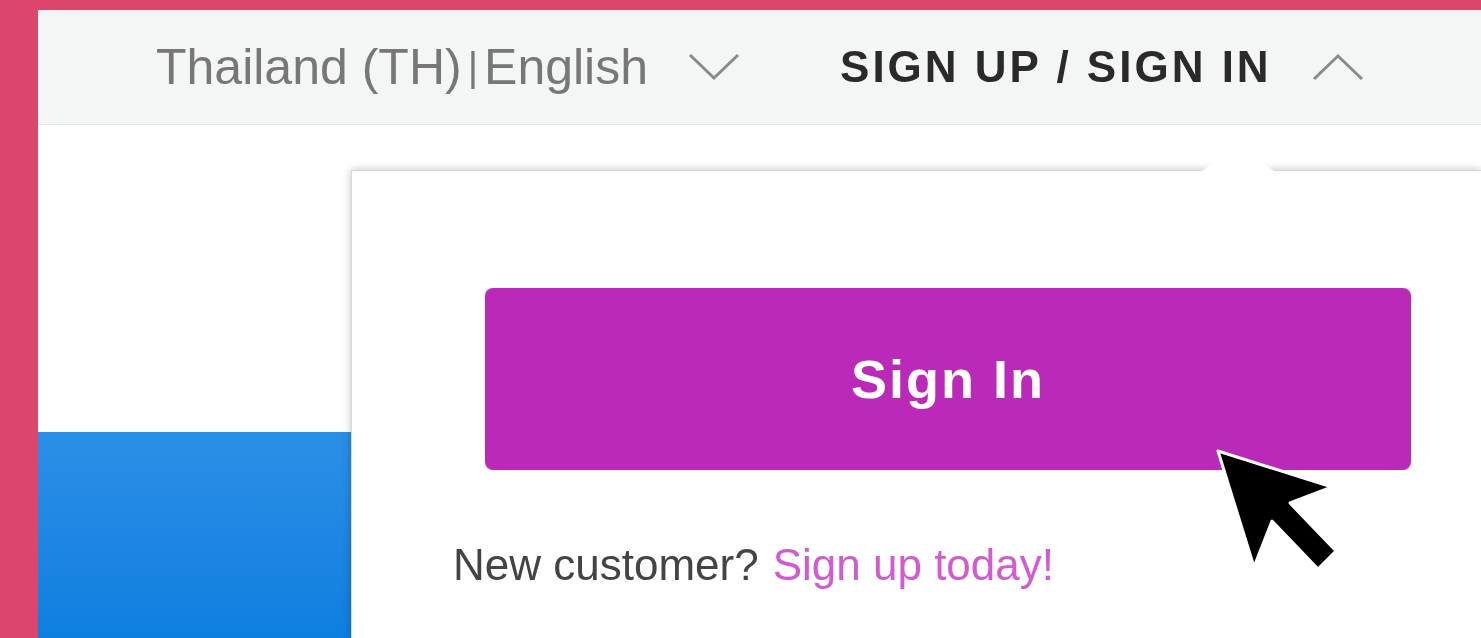 This screenshot has height=638, width=1481. I want to click on account-menu-toggle: SIGN UP / SIGN IN, so click(1056, 67).